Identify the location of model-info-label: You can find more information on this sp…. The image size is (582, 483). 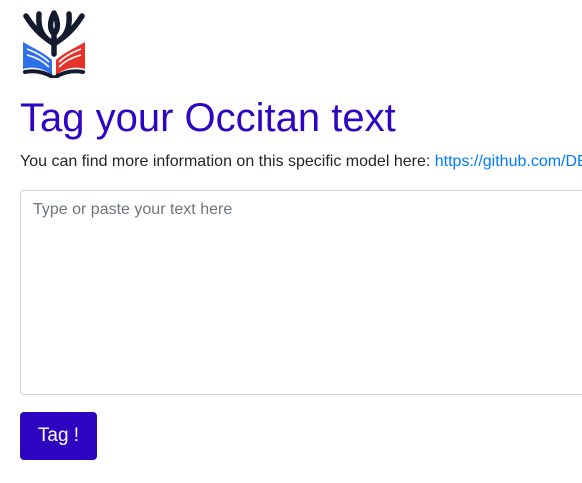
(227, 161).